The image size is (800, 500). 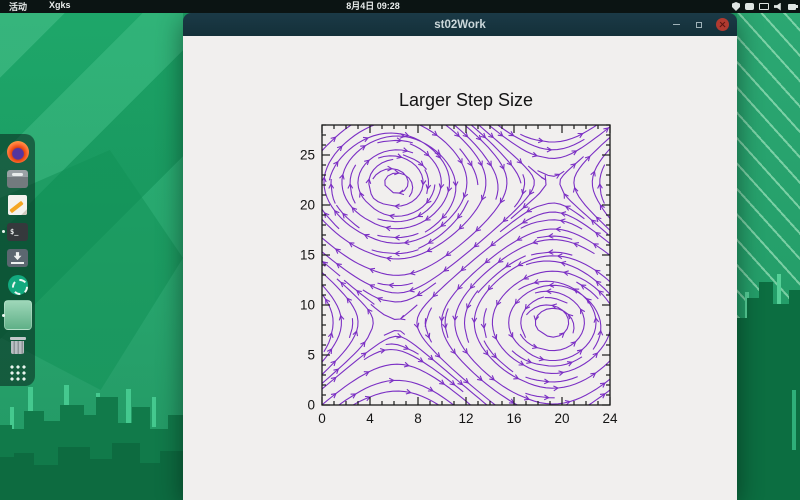 I want to click on svg-text: 15, so click(x=307, y=255).